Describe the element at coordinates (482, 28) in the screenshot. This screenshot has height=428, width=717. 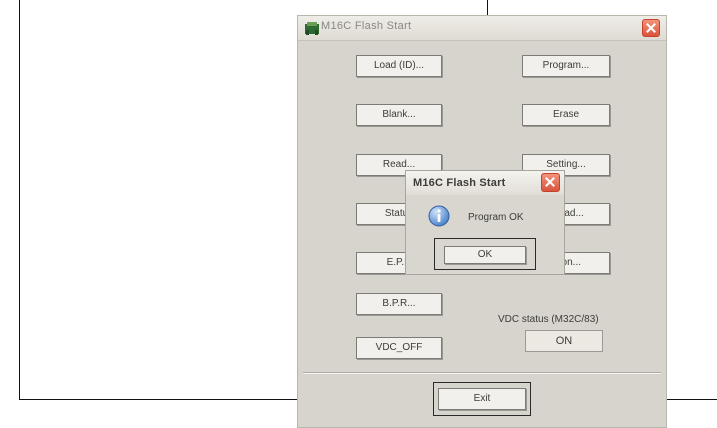
I see `main-window-titlebar: M16C Flash Start` at that location.